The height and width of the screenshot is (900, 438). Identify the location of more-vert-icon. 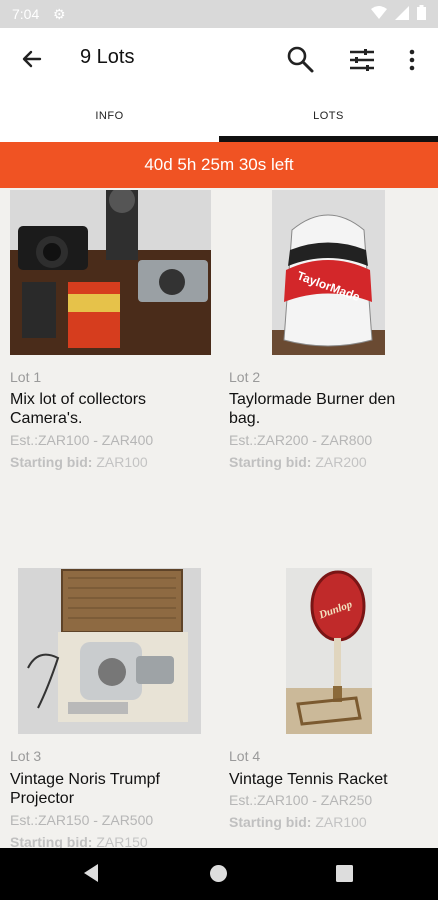
(412, 60).